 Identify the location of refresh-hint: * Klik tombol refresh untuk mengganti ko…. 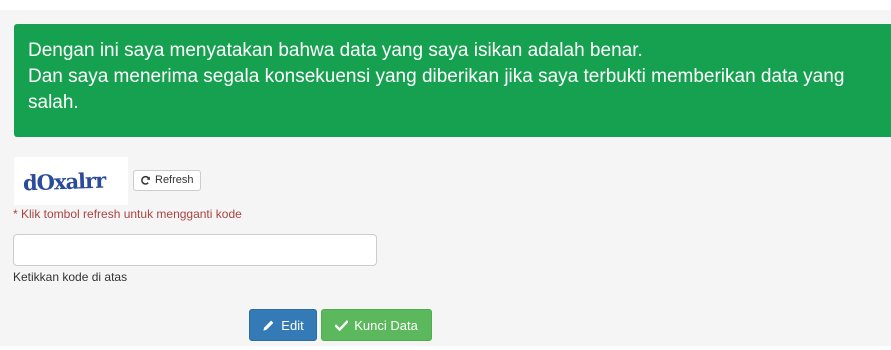
(127, 214).